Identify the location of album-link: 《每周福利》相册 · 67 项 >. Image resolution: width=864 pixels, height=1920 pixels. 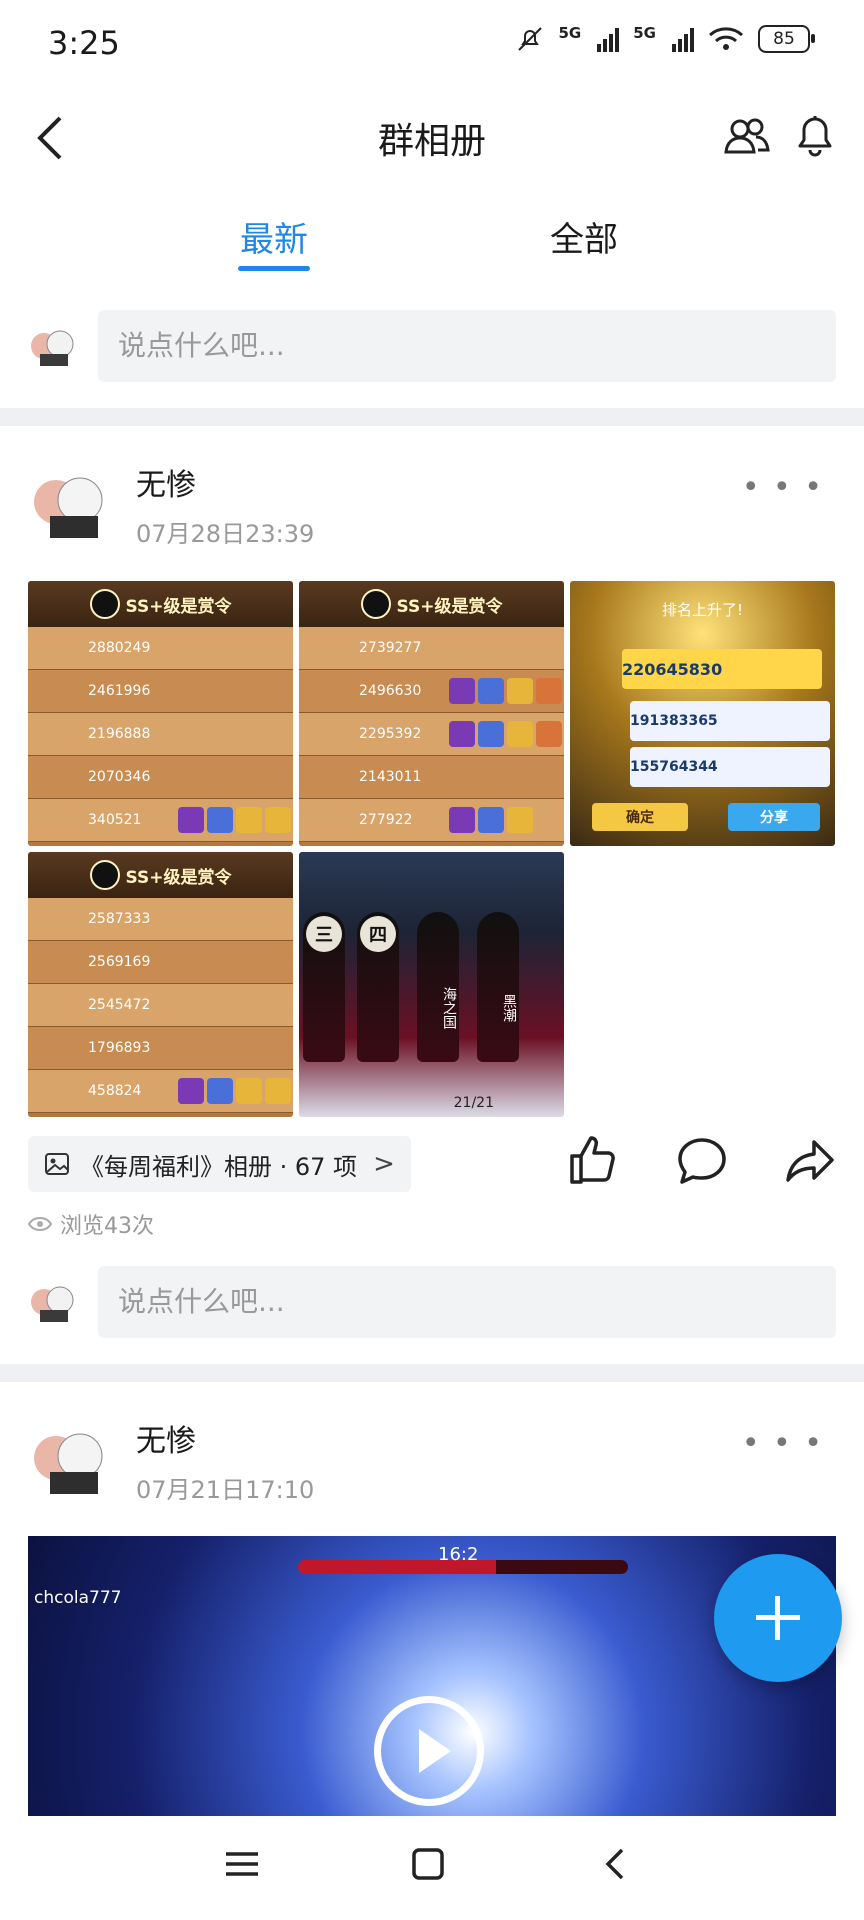
(219, 1164).